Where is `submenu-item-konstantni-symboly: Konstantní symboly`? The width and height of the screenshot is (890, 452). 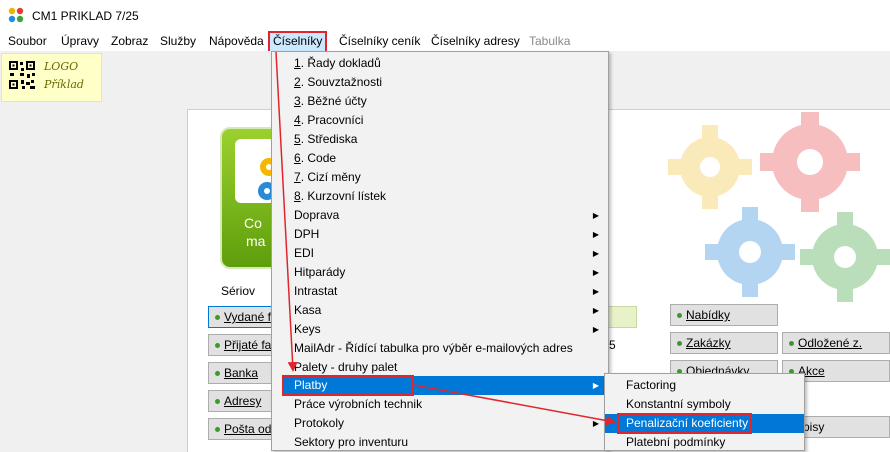
submenu-item-konstantni-symboly: Konstantní symboly is located at coordinates (704, 404).